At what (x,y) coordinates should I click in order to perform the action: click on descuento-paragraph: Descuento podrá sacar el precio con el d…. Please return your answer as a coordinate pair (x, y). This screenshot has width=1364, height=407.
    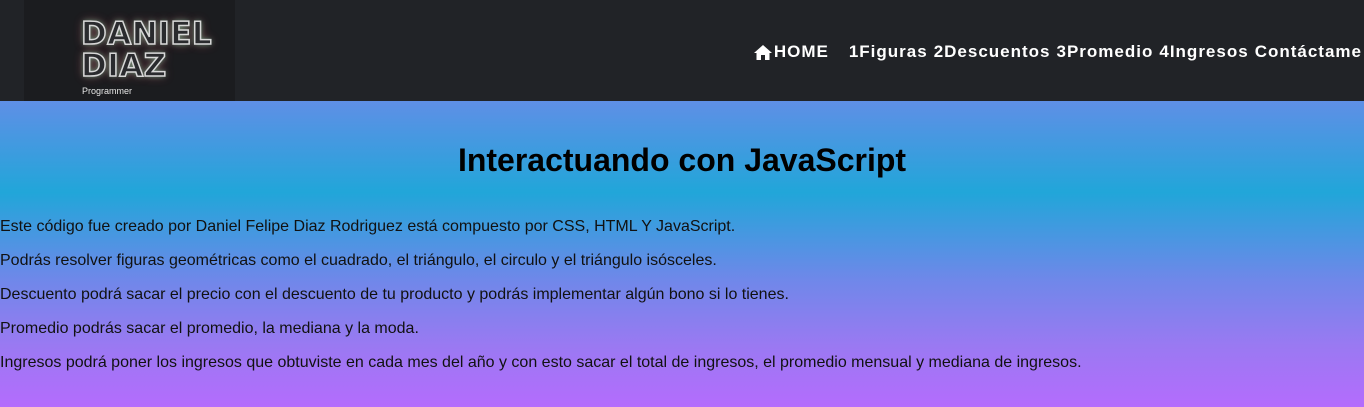
    Looking at the image, I should click on (394, 294).